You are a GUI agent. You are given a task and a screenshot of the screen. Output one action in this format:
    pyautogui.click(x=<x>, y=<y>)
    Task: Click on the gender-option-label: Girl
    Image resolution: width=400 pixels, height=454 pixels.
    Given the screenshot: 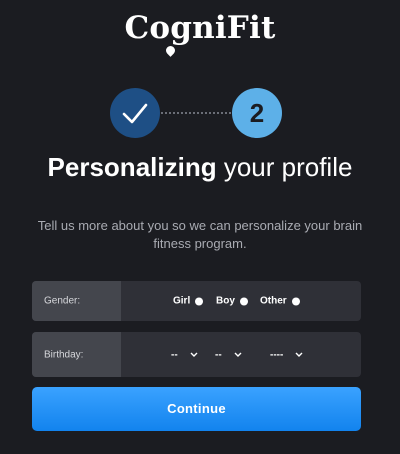 What is the action you would take?
    pyautogui.click(x=182, y=301)
    